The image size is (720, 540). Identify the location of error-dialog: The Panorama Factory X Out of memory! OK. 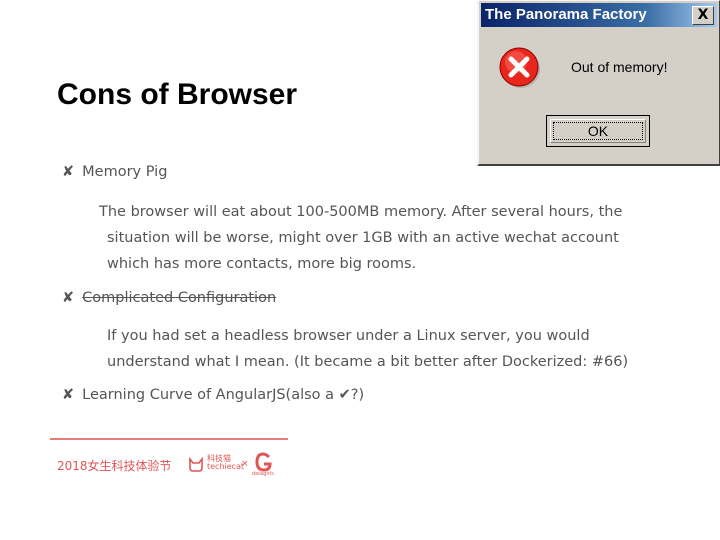
(598, 83).